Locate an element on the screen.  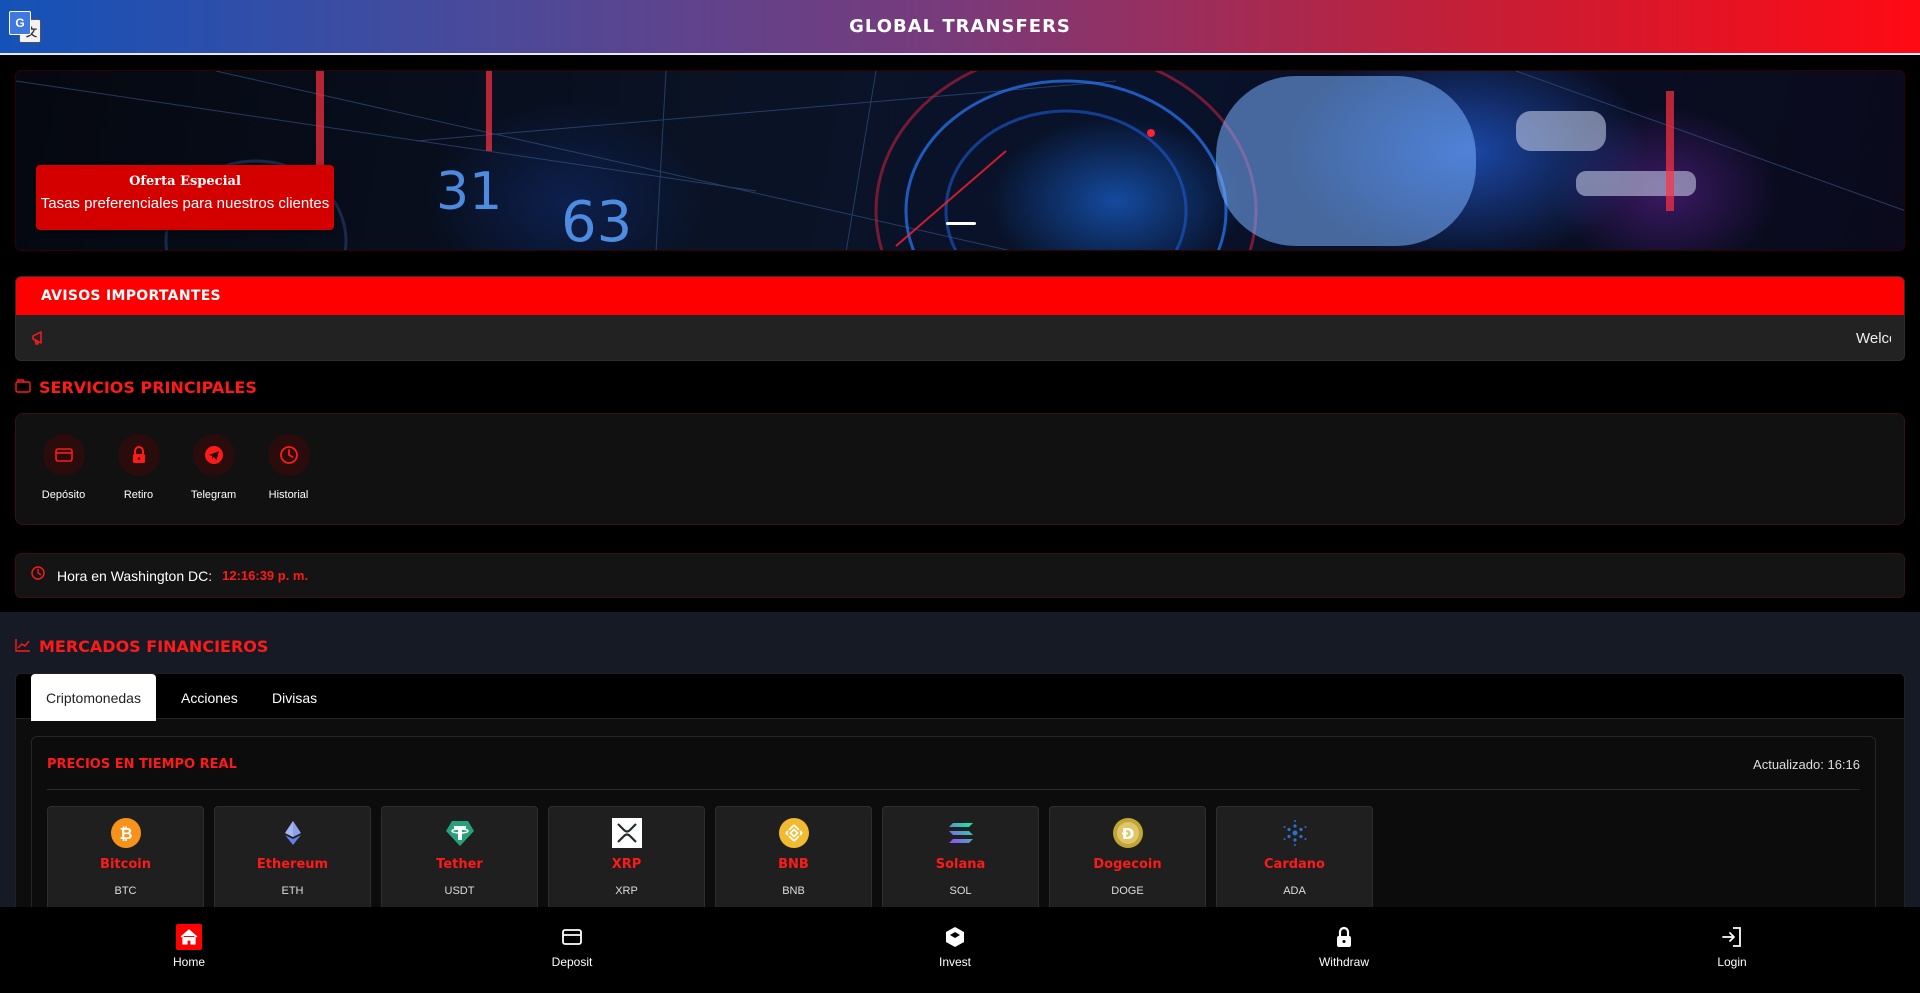
coin-symbol: ADA is located at coordinates (1294, 891).